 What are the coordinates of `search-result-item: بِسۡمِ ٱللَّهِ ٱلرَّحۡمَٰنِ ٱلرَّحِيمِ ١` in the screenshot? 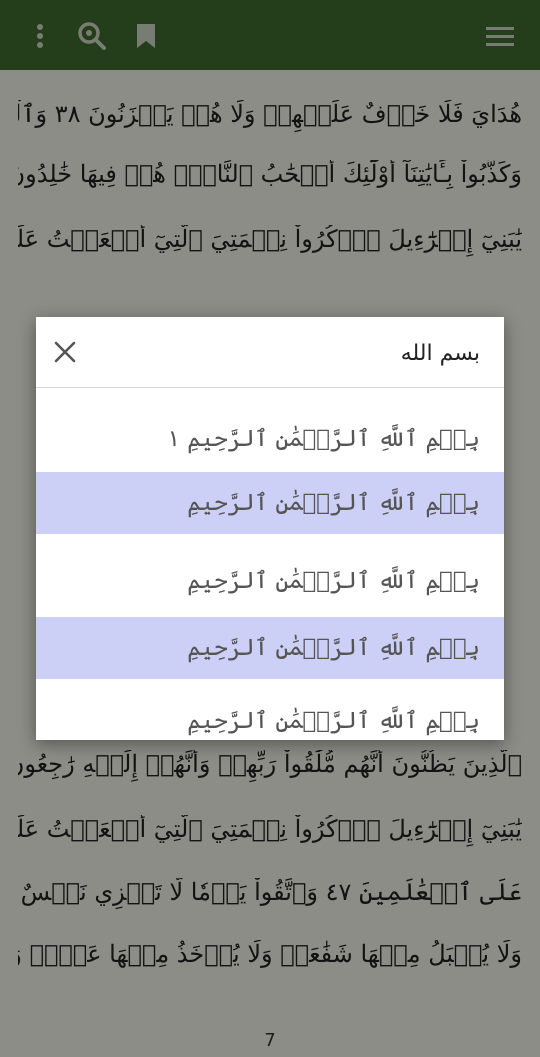 It's located at (270, 439).